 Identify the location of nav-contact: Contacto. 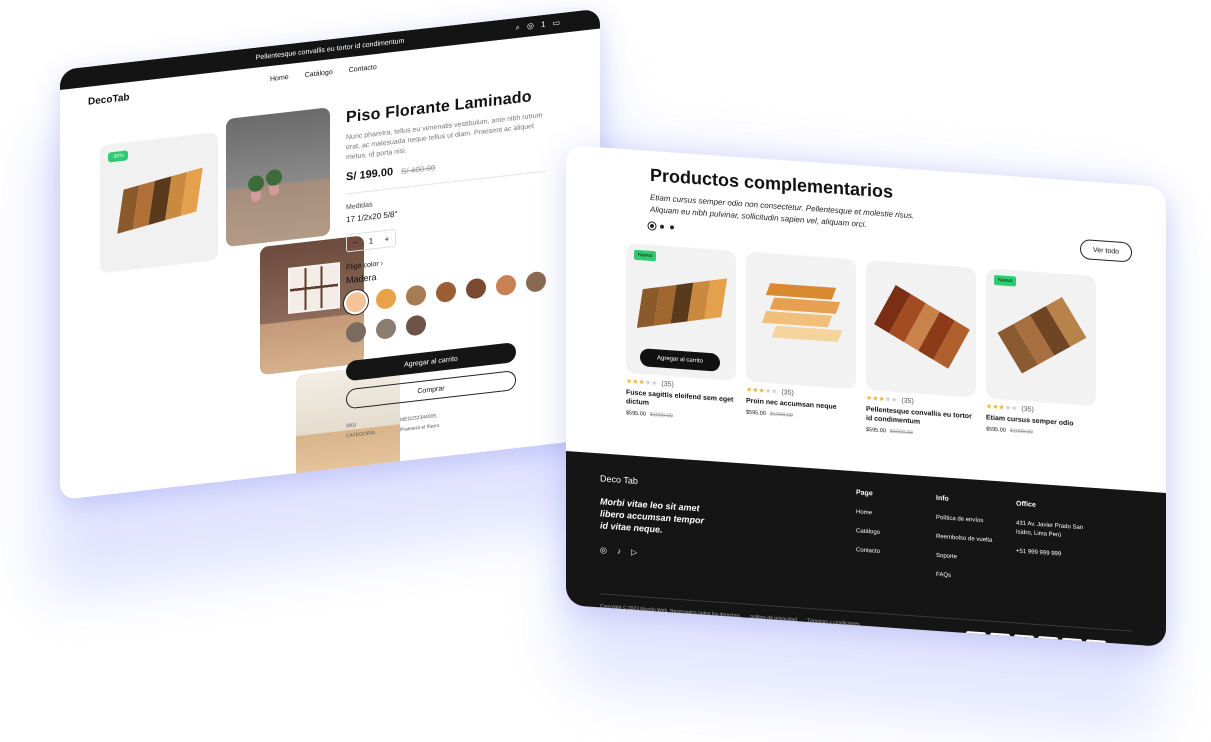
(363, 69).